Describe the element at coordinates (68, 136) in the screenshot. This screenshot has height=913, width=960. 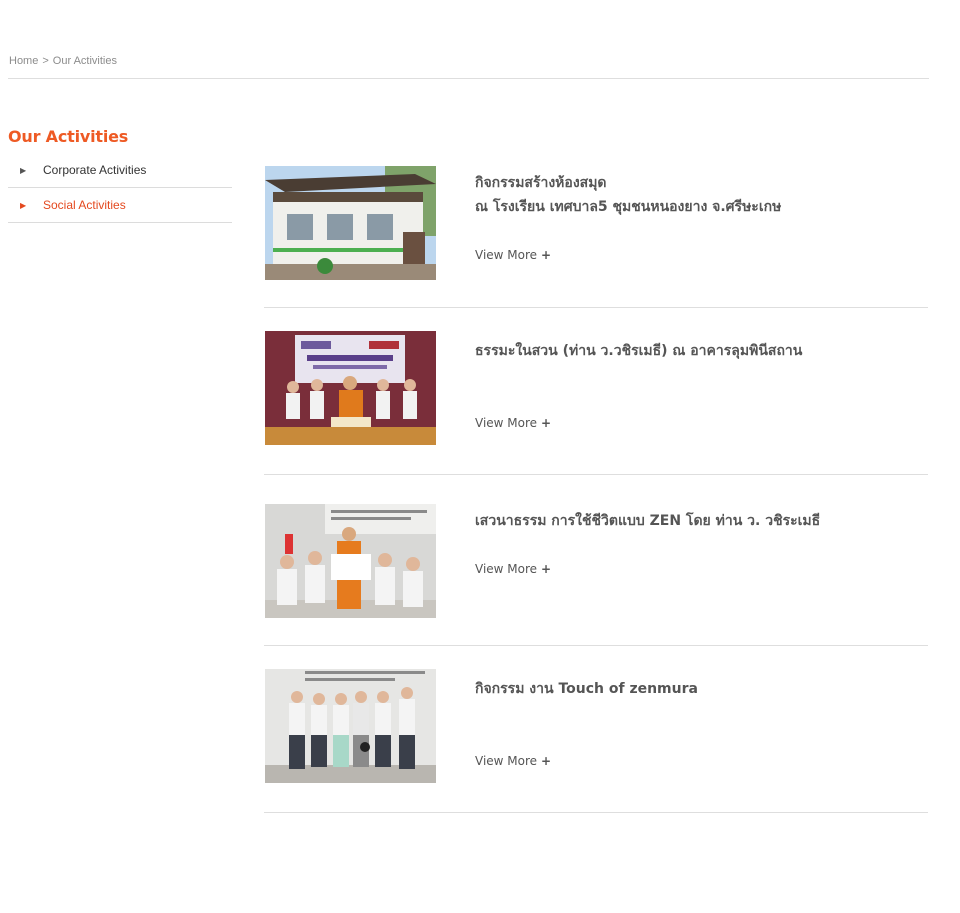
I see `sidebar-title: Our Activities` at that location.